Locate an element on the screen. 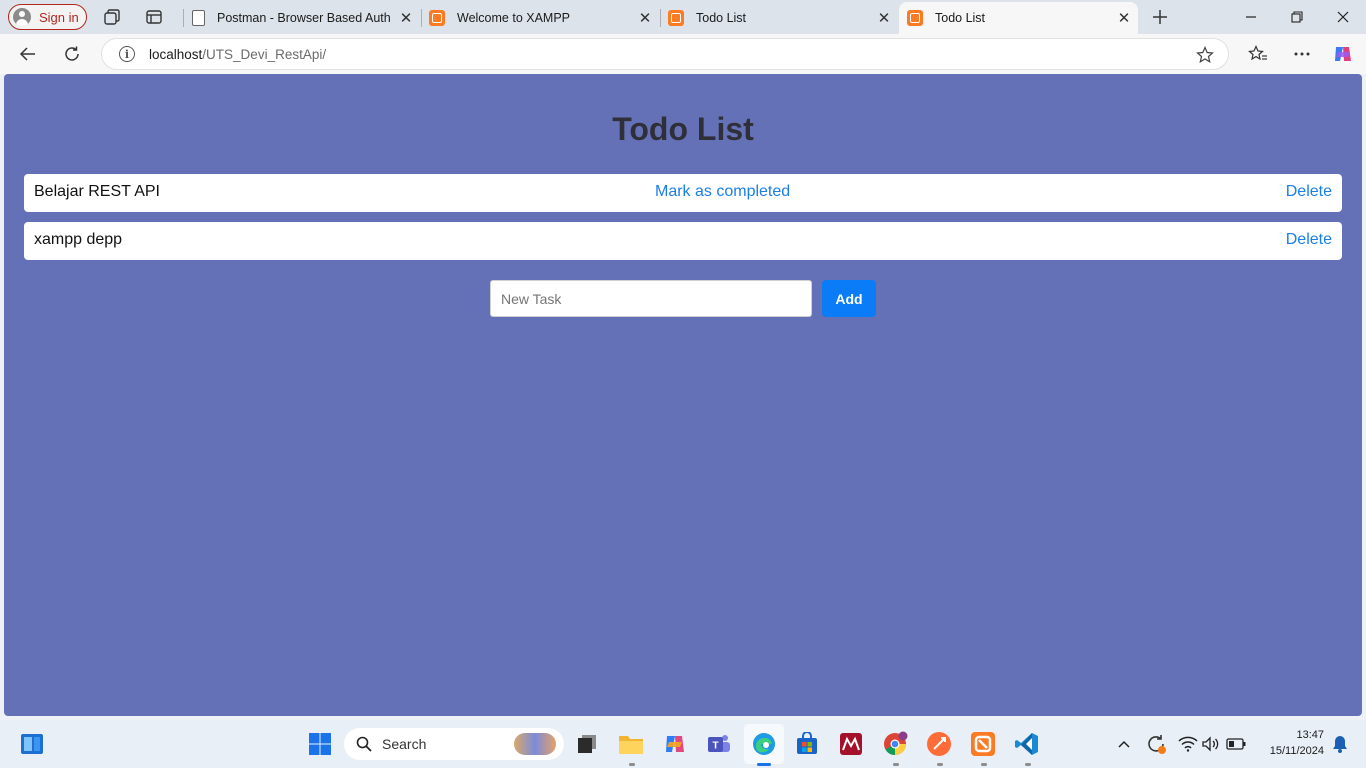 The height and width of the screenshot is (768, 1366). clock-date: 15/11/2024 is located at coordinates (1289, 751).